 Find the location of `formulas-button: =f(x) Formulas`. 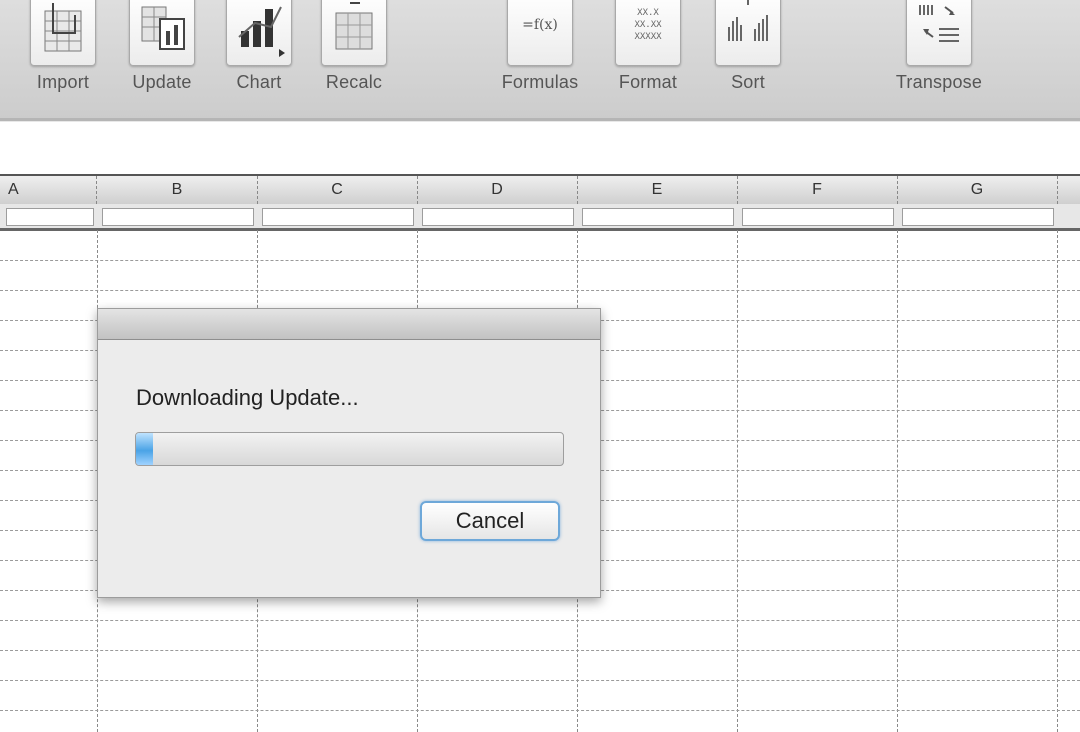

formulas-button: =f(x) Formulas is located at coordinates (540, 65).